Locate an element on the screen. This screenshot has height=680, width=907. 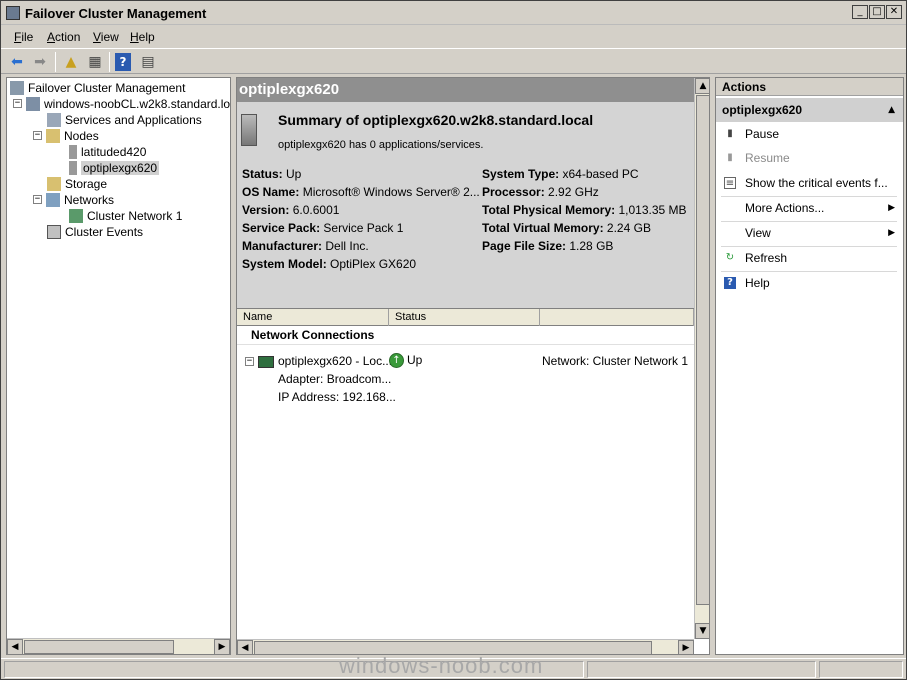
prop-system-type: System Type: x64-based PC is located at coordinates (560, 174).